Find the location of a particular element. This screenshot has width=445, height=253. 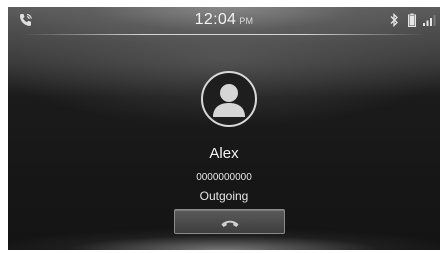

clock-time: 12:04 is located at coordinates (215, 19).